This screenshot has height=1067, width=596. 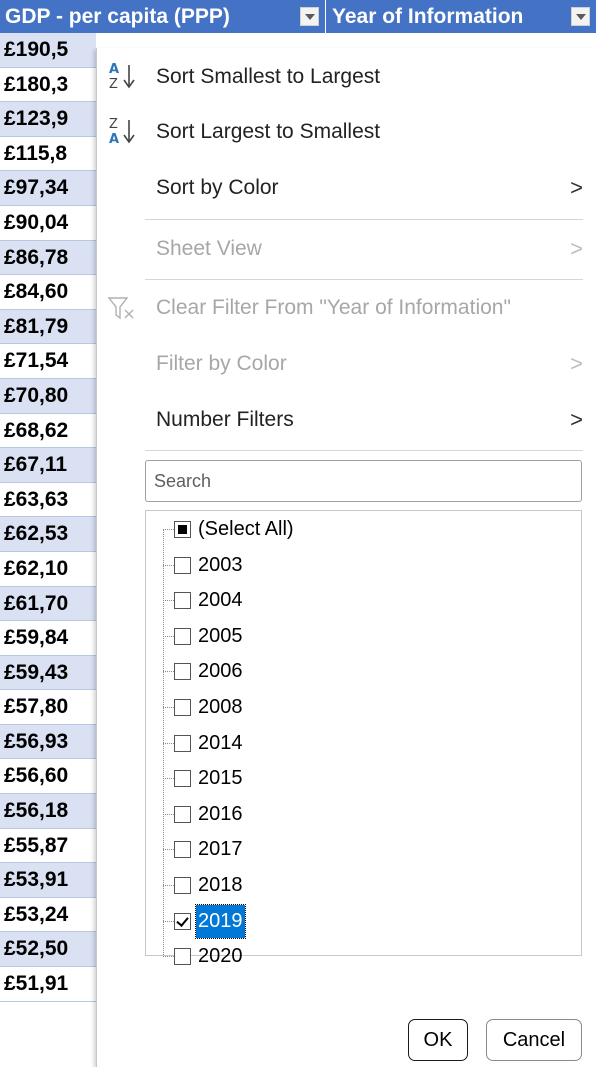 I want to click on filter-item-label: 2018, so click(x=220, y=885).